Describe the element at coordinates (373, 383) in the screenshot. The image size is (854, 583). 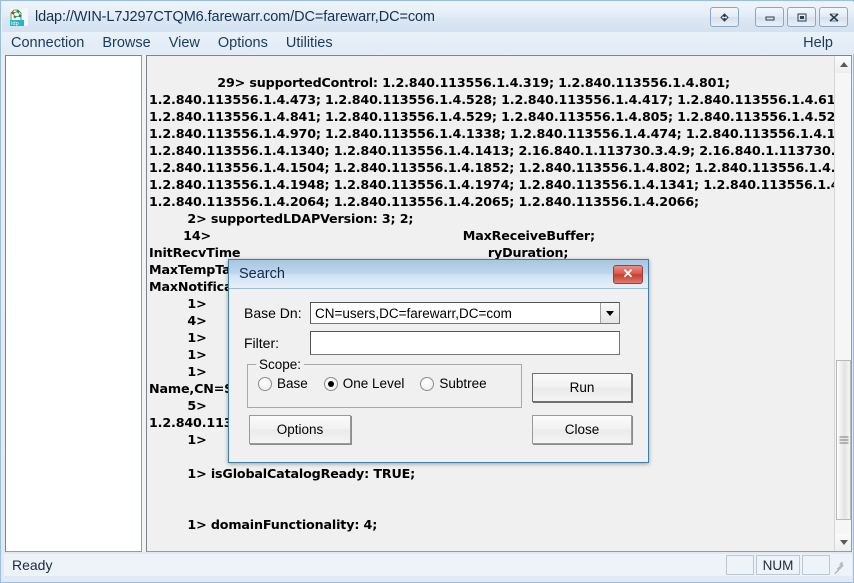
I see `radio-scope-one-level-label: One Level` at that location.